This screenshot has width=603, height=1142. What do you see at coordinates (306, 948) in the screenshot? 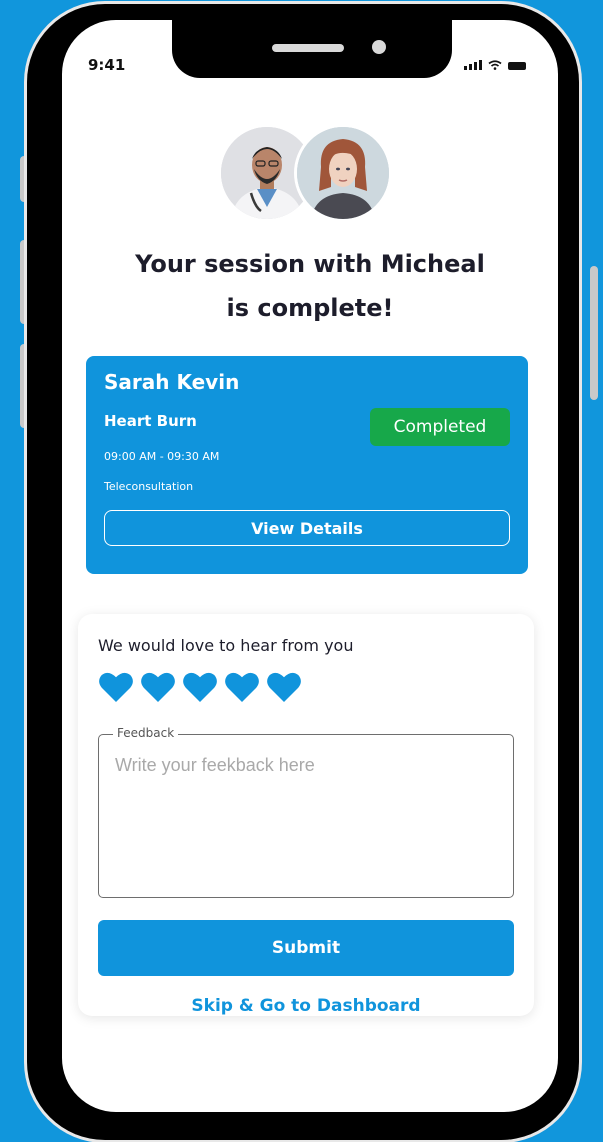
I see `submit-button: Submit` at bounding box center [306, 948].